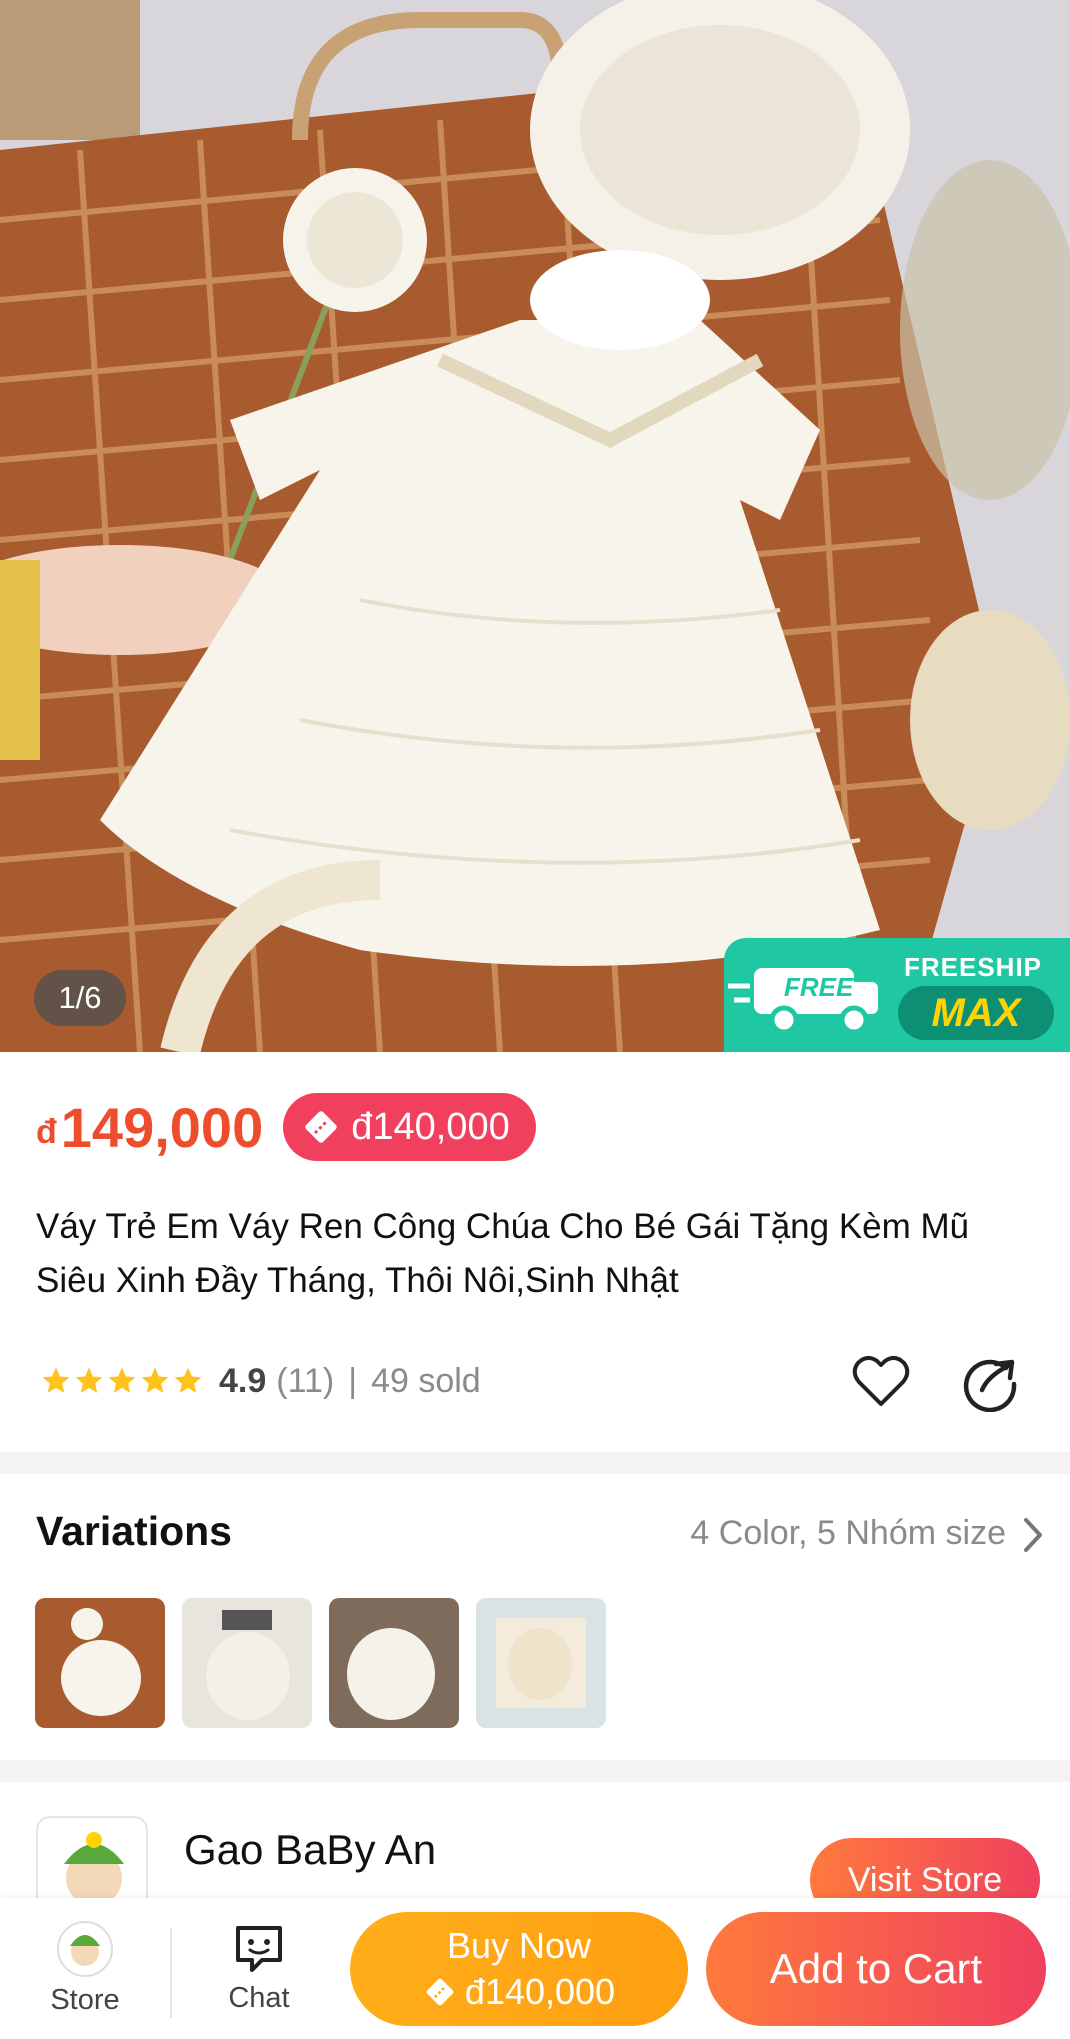 The height and width of the screenshot is (2039, 1070). I want to click on sold-count: 49 sold, so click(426, 1380).